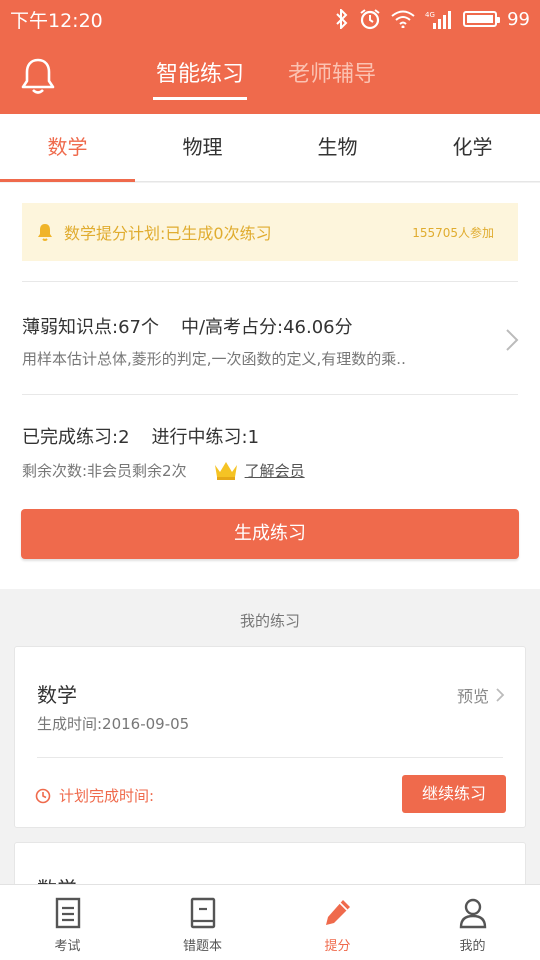 This screenshot has width=540, height=960. Describe the element at coordinates (266, 327) in the screenshot. I see `exam-score-share: 中/高考占分:46.06分` at that location.